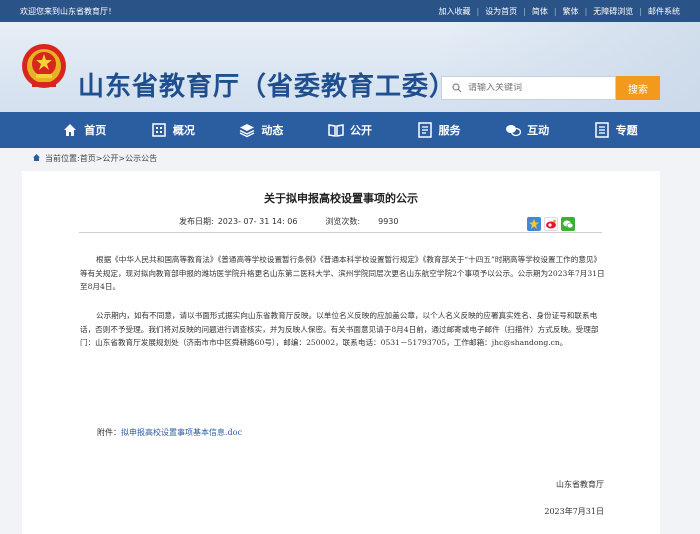  Describe the element at coordinates (272, 130) in the screenshot. I see `nav-label: 动态` at that location.